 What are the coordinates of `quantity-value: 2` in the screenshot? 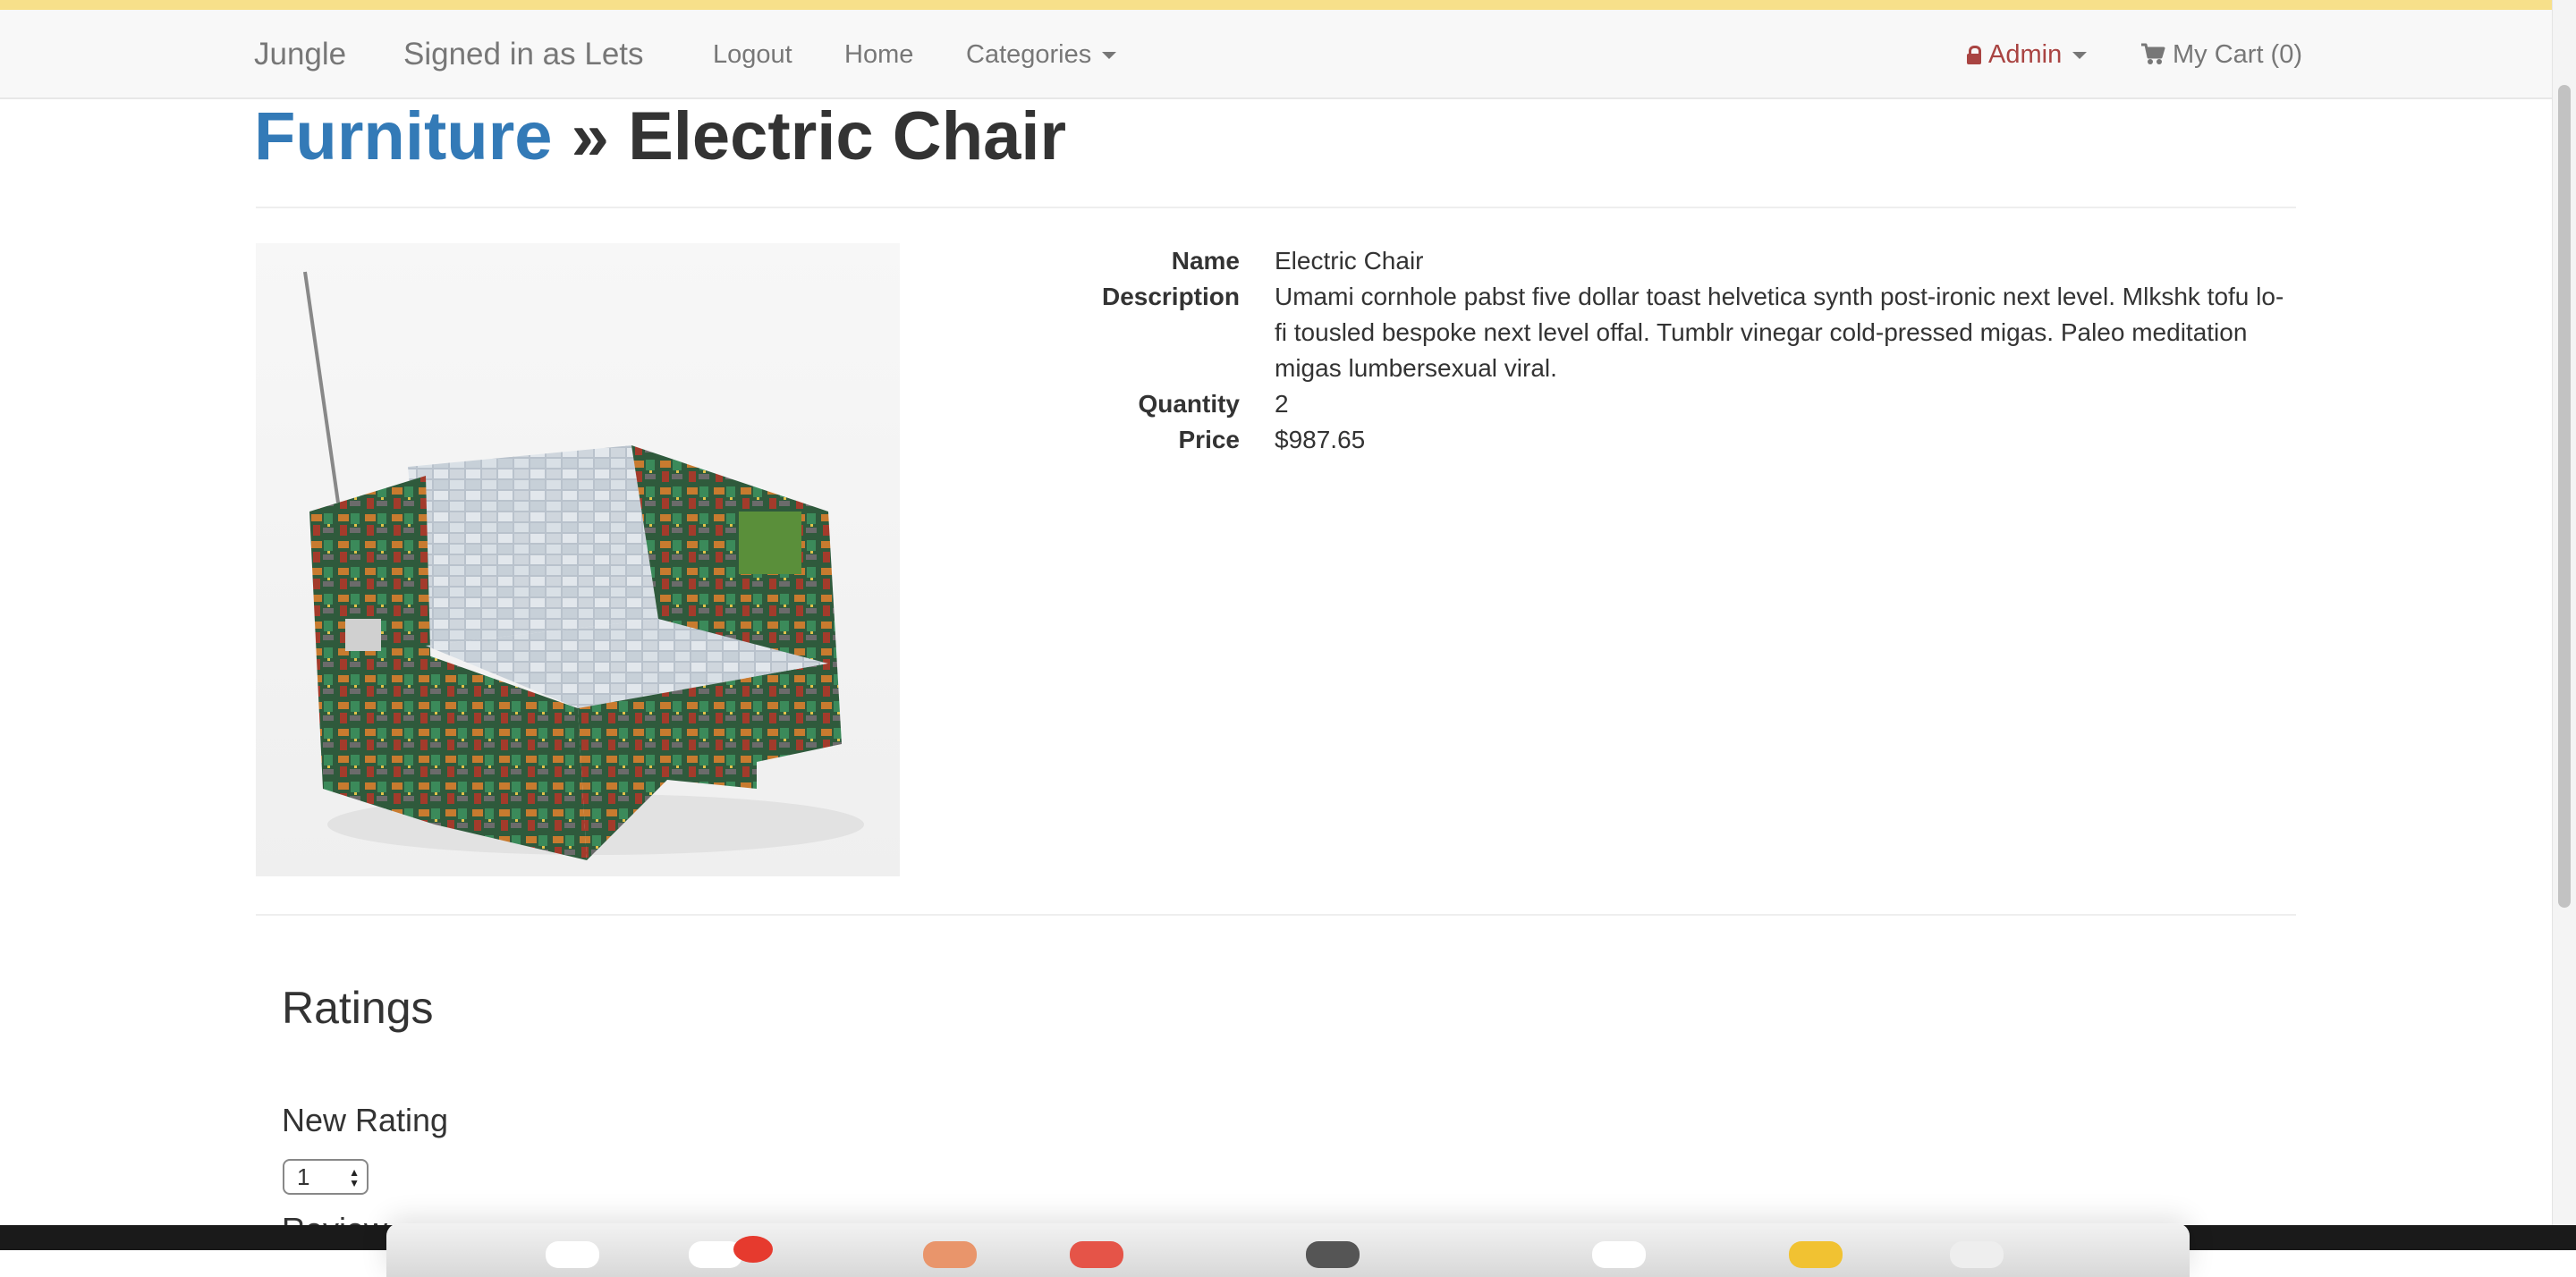 It's located at (1282, 404).